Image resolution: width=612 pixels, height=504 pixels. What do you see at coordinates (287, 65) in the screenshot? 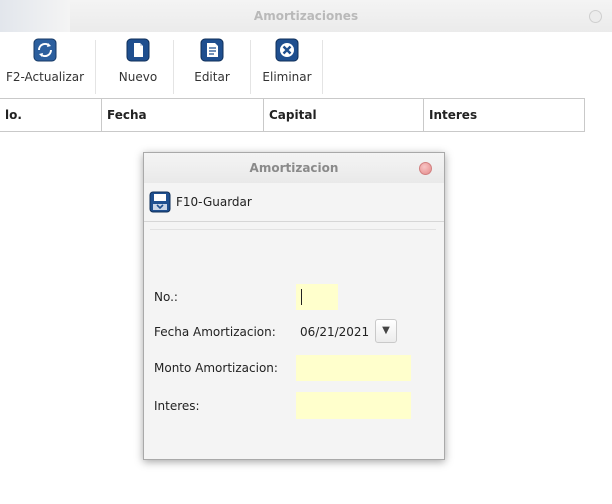
I see `delete-button: Eliminar` at bounding box center [287, 65].